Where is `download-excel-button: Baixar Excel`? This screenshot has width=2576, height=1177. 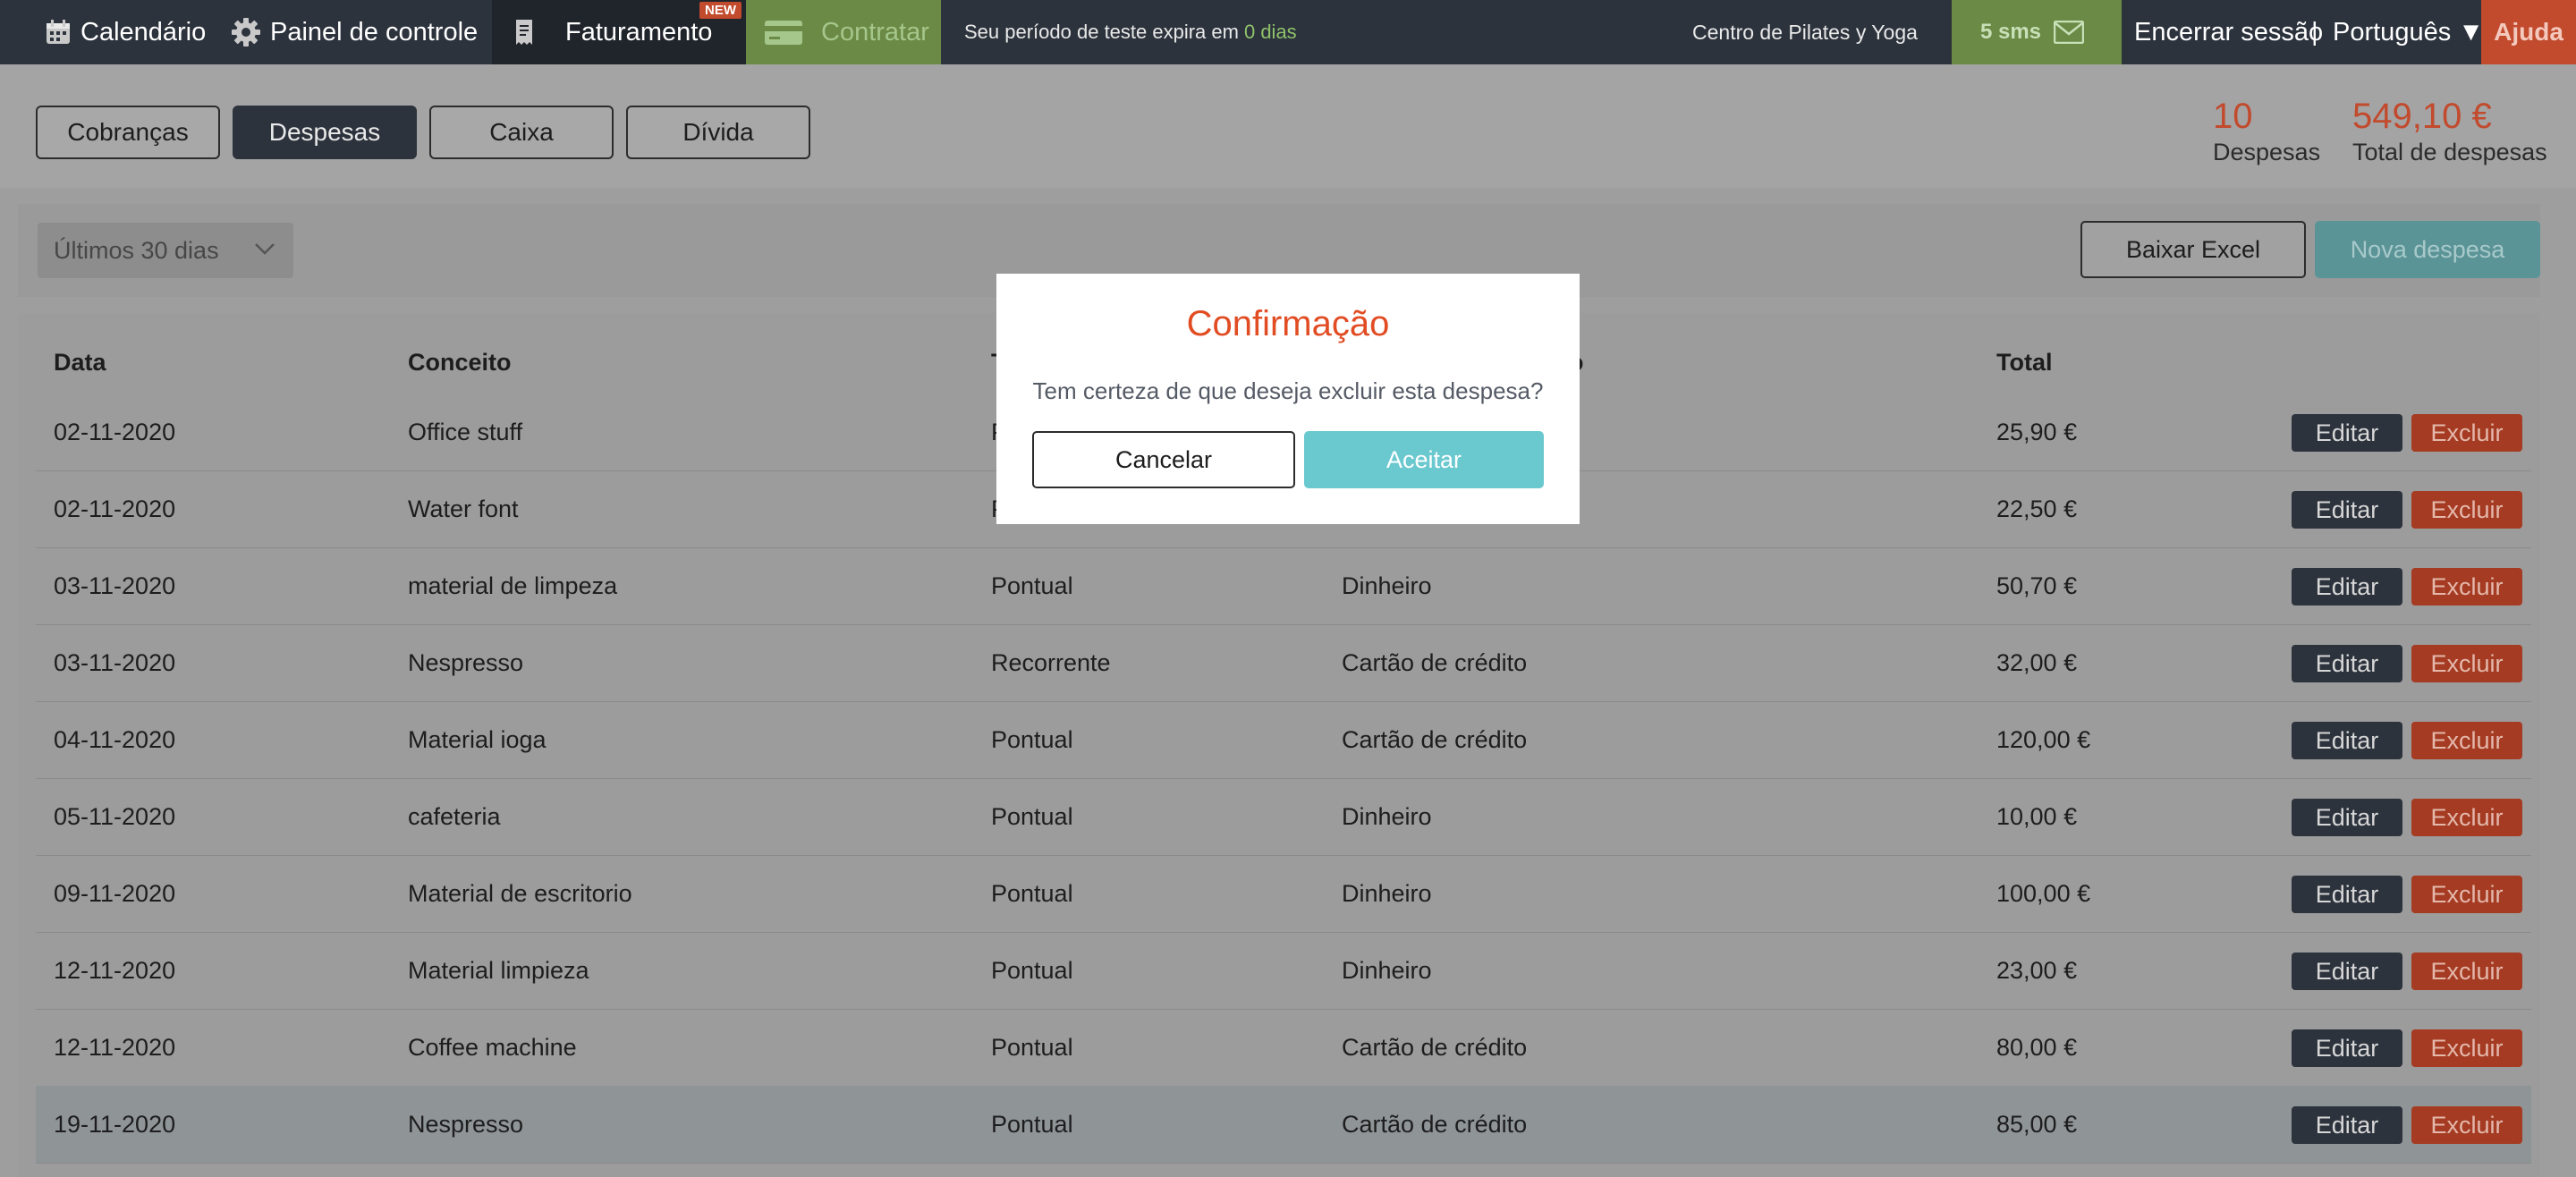
download-excel-button: Baixar Excel is located at coordinates (2193, 249).